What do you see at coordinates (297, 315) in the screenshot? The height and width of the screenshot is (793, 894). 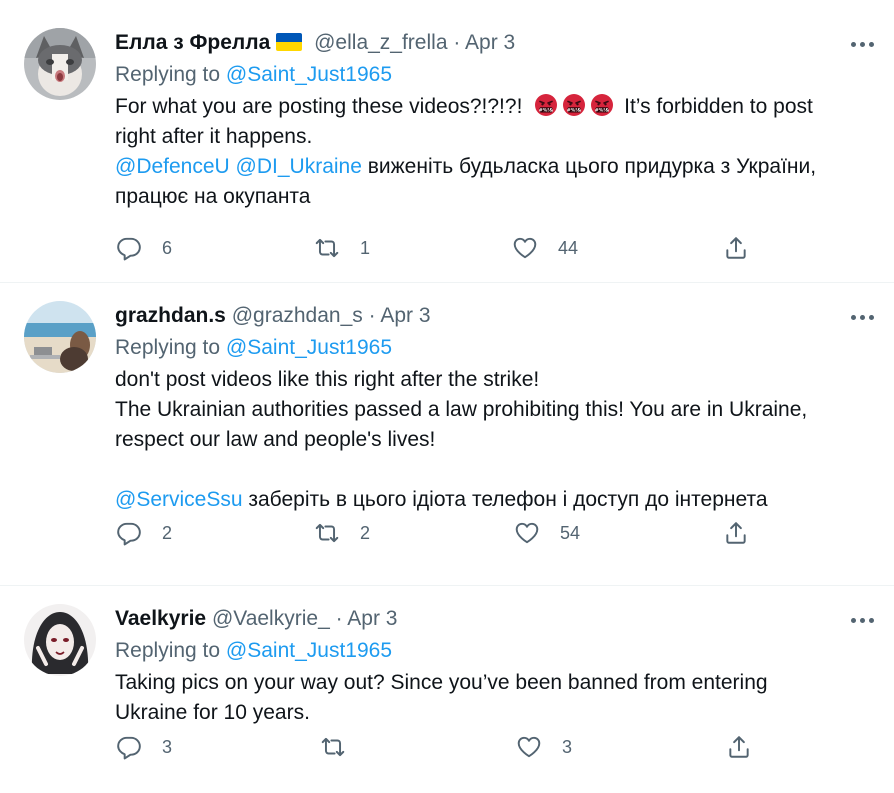 I see `username: @grazhdan_s` at bounding box center [297, 315].